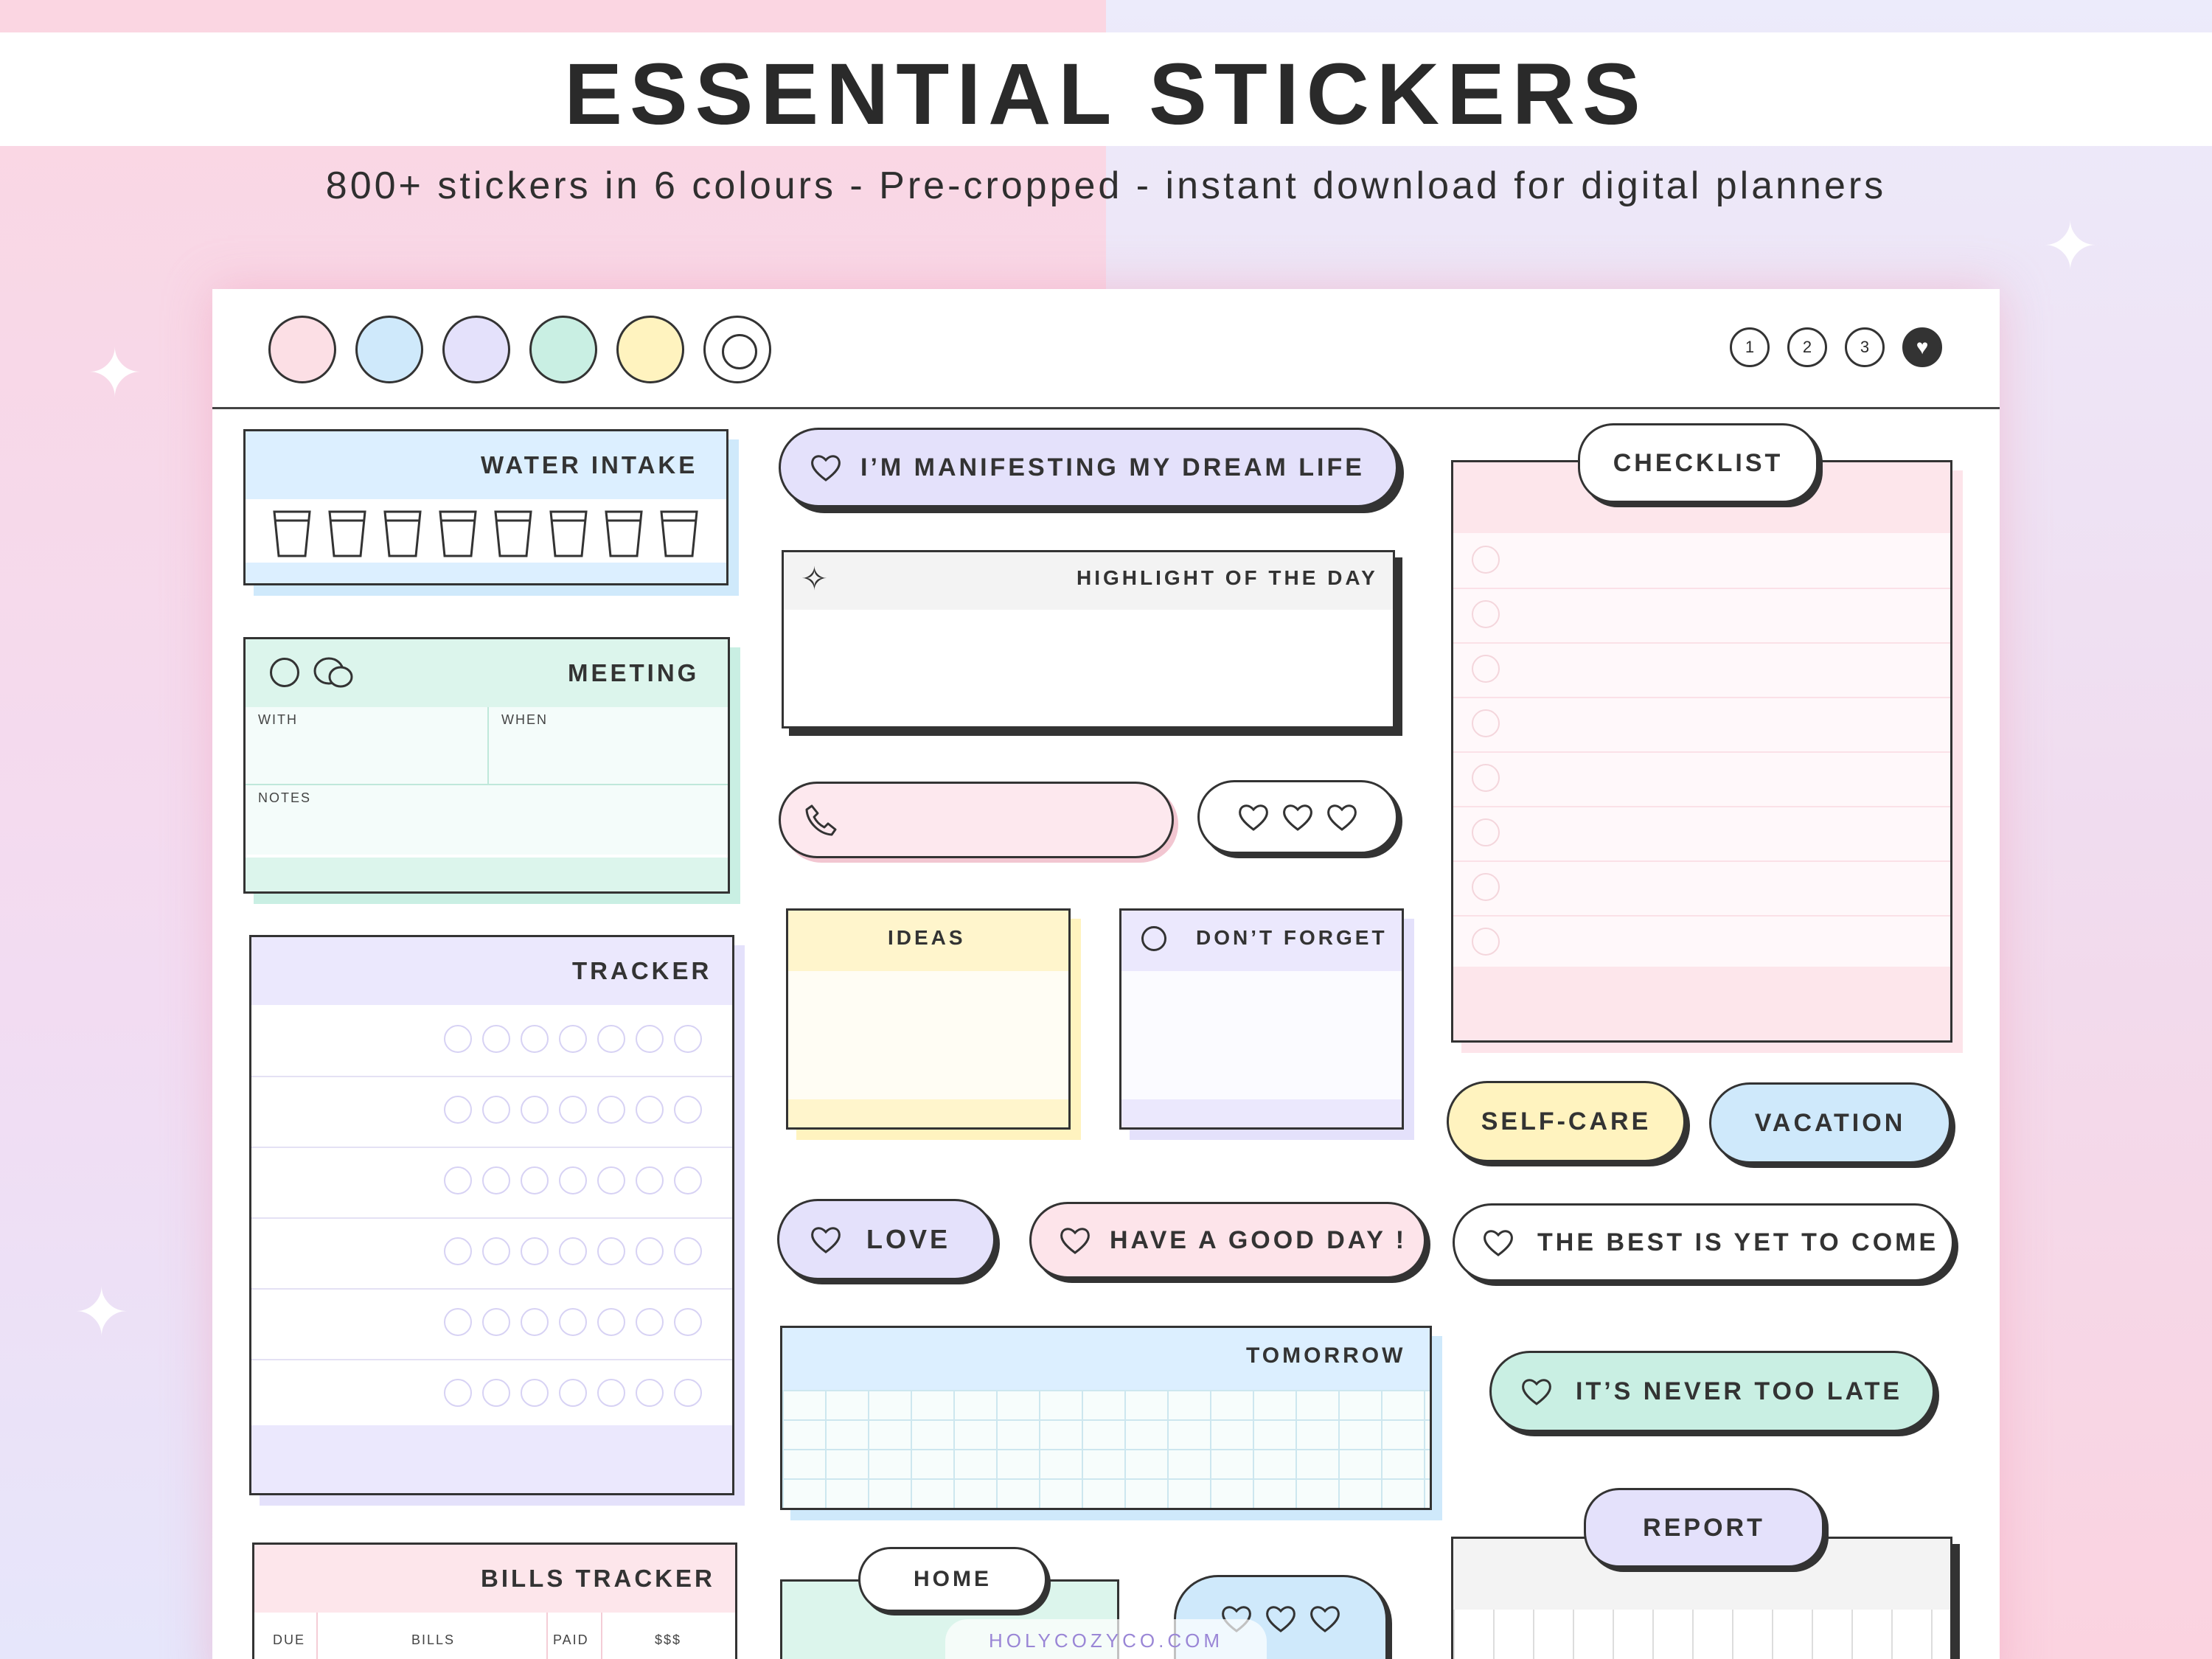 The width and height of the screenshot is (2212, 1659). What do you see at coordinates (491, 1215) in the screenshot?
I see `tracker-sticker` at bounding box center [491, 1215].